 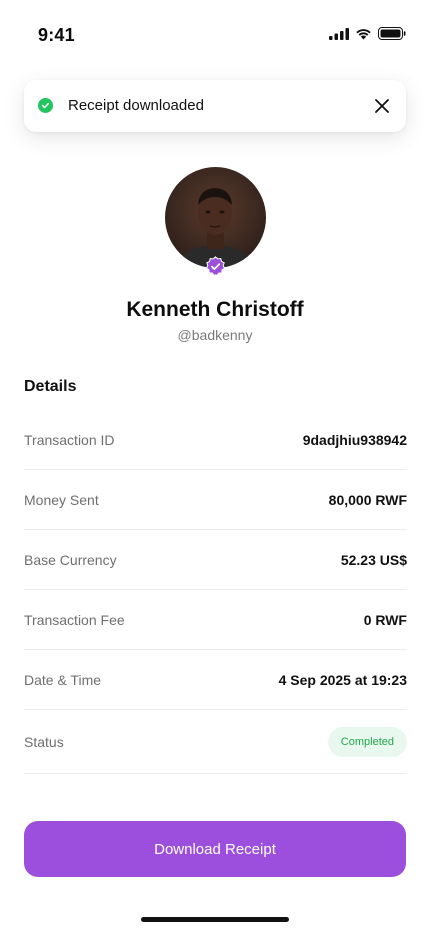 What do you see at coordinates (339, 33) in the screenshot?
I see `cellular-signal-icon` at bounding box center [339, 33].